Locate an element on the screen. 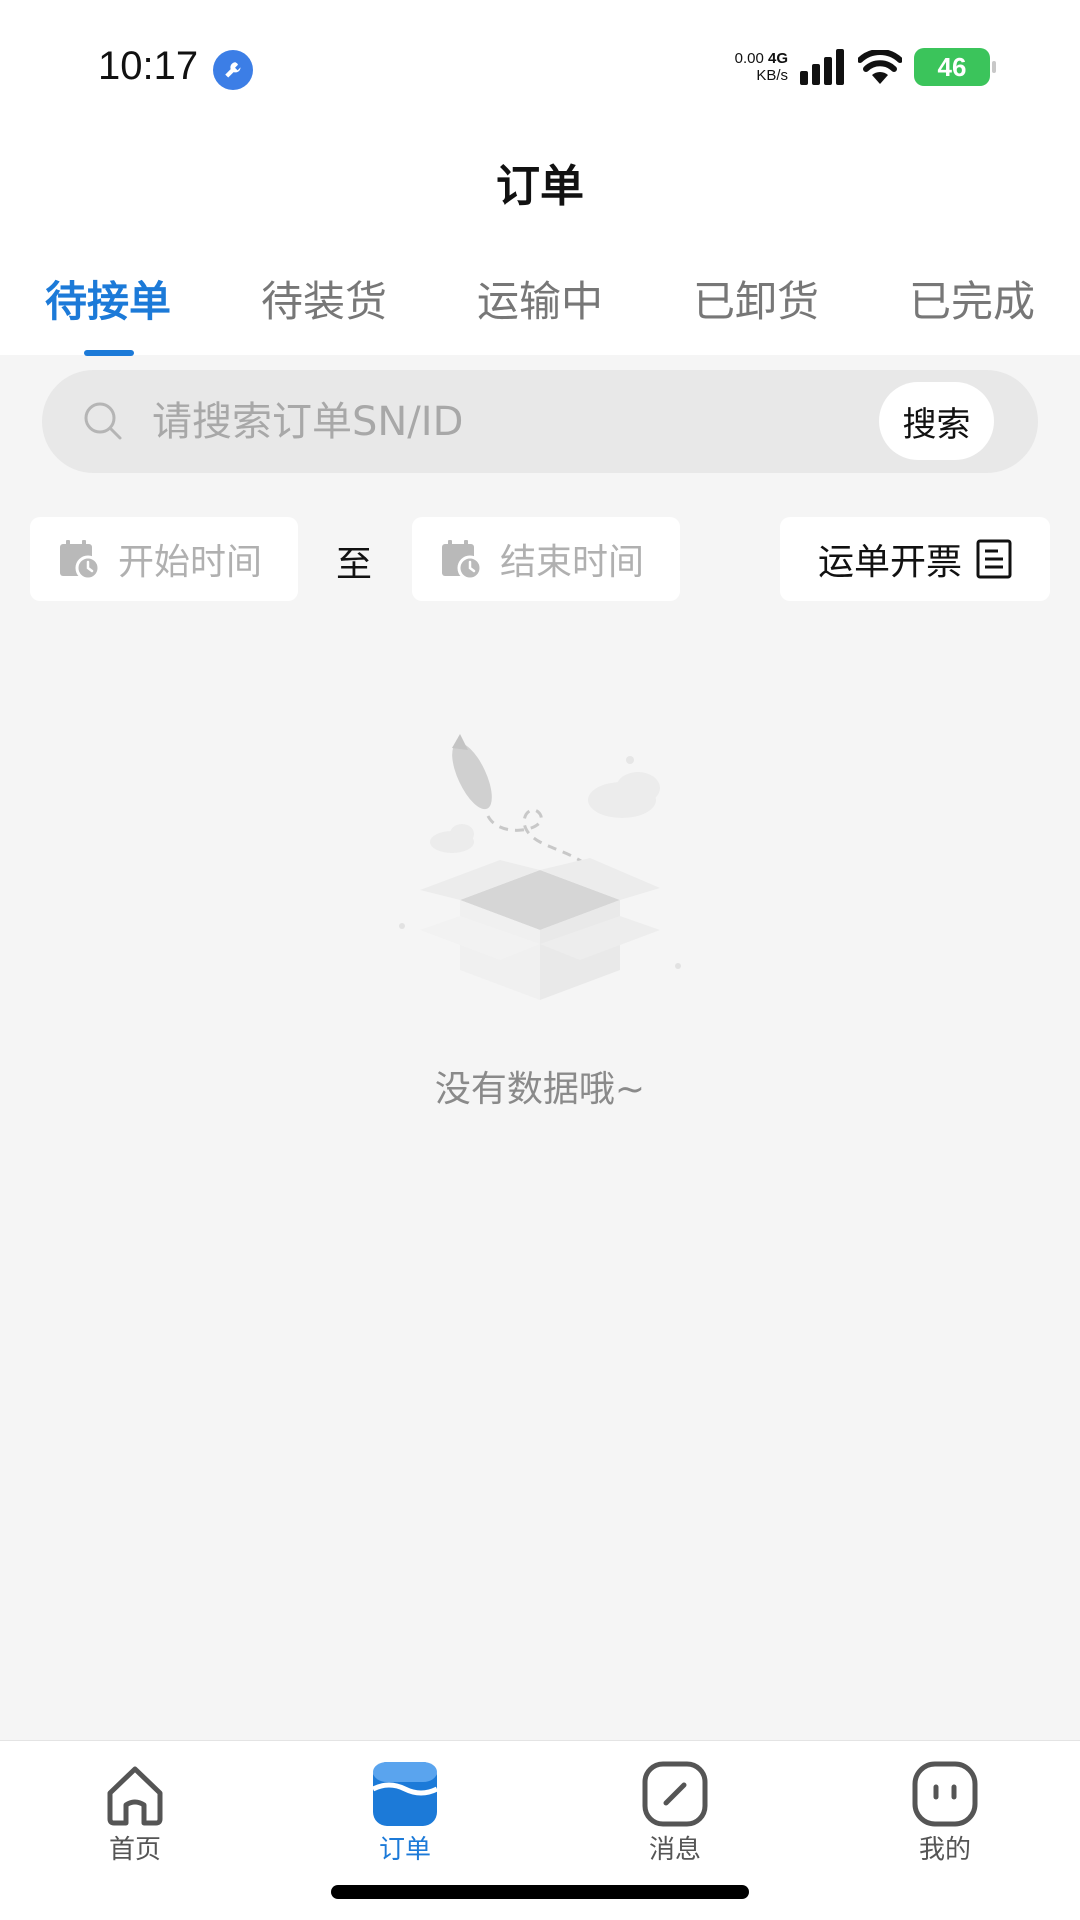 This screenshot has width=1080, height=1920. nav-messages: 消息 is located at coordinates (675, 1812).